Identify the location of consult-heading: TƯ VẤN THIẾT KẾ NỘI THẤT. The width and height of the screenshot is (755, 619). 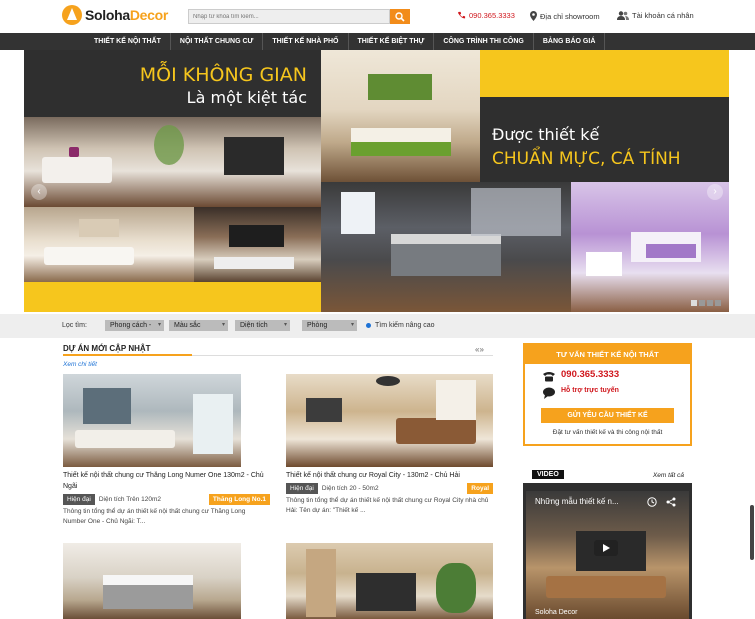
(607, 354).